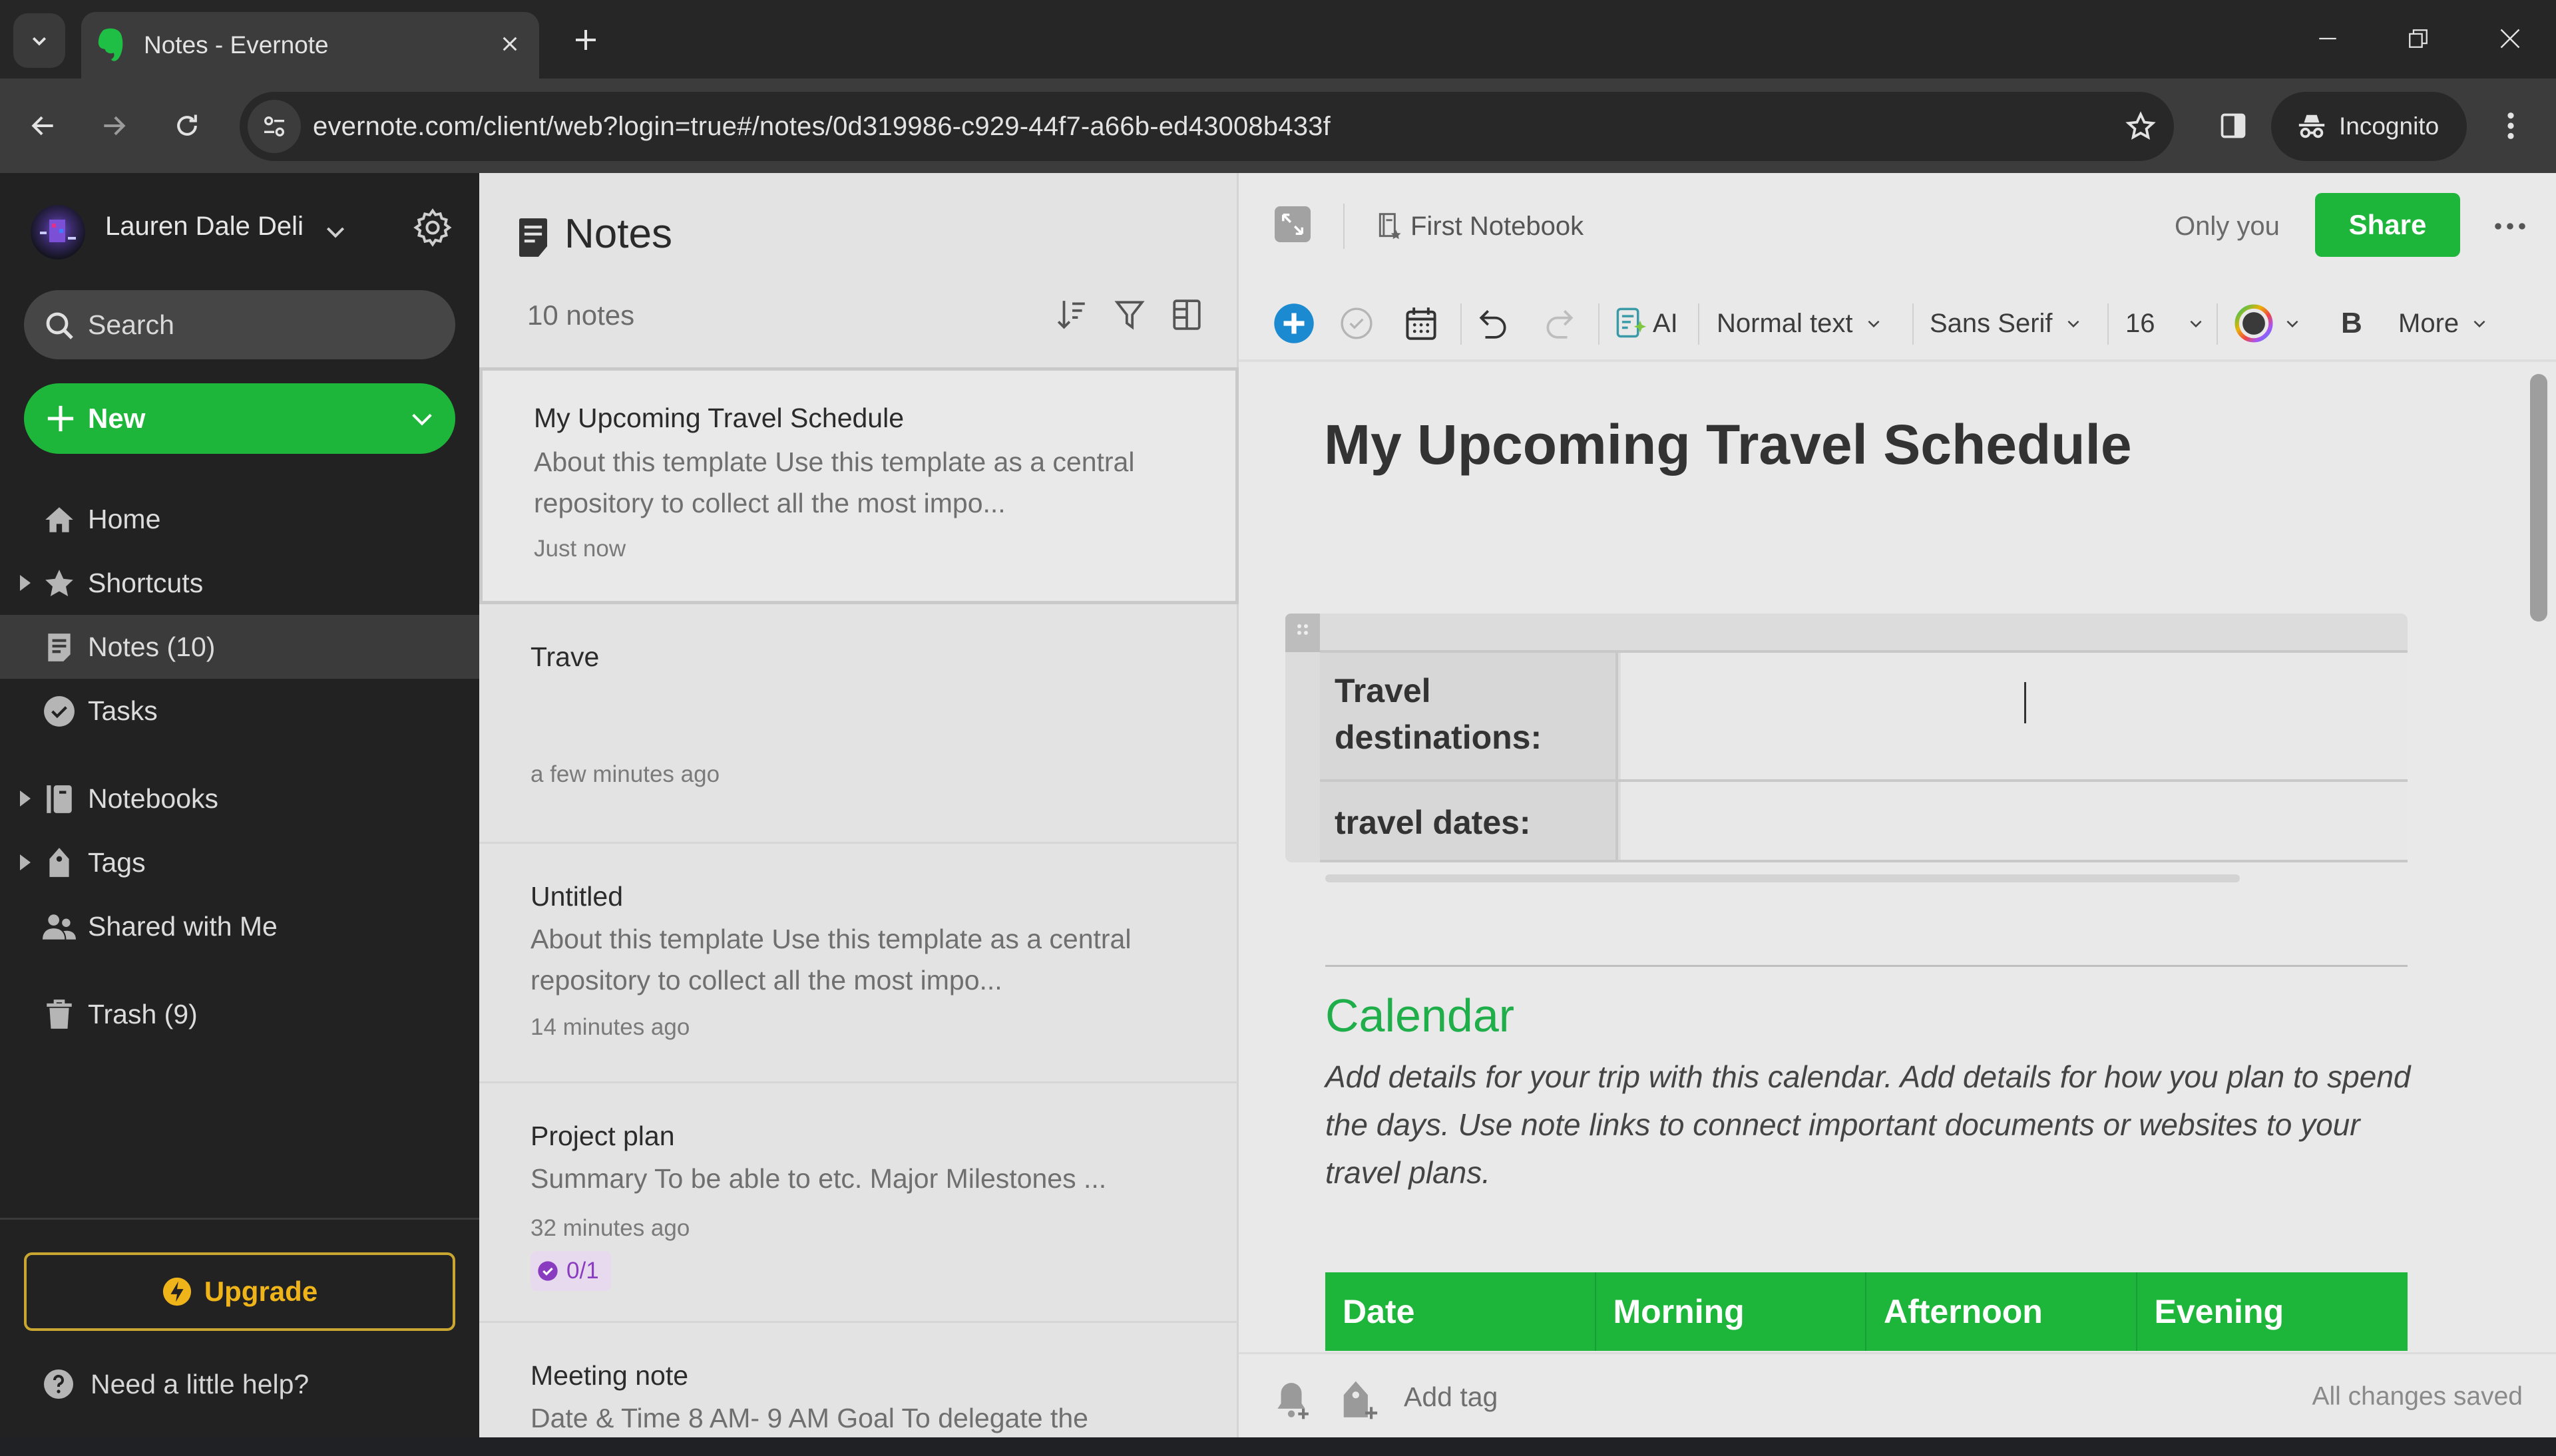  Describe the element at coordinates (1186, 314) in the screenshot. I see `view-options-button` at that location.